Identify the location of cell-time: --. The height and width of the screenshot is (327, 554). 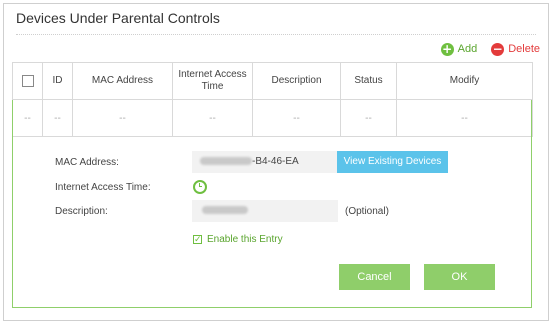
(212, 118).